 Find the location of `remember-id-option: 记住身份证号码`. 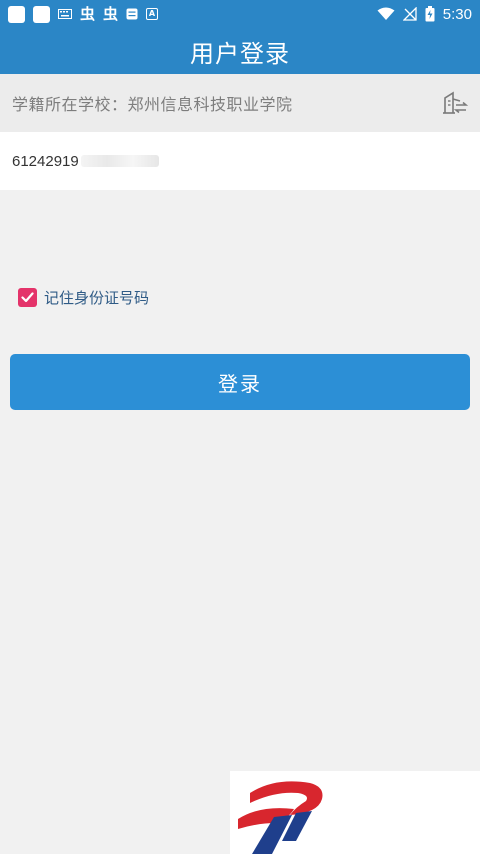

remember-id-option: 记住身份证号码 is located at coordinates (83, 297).